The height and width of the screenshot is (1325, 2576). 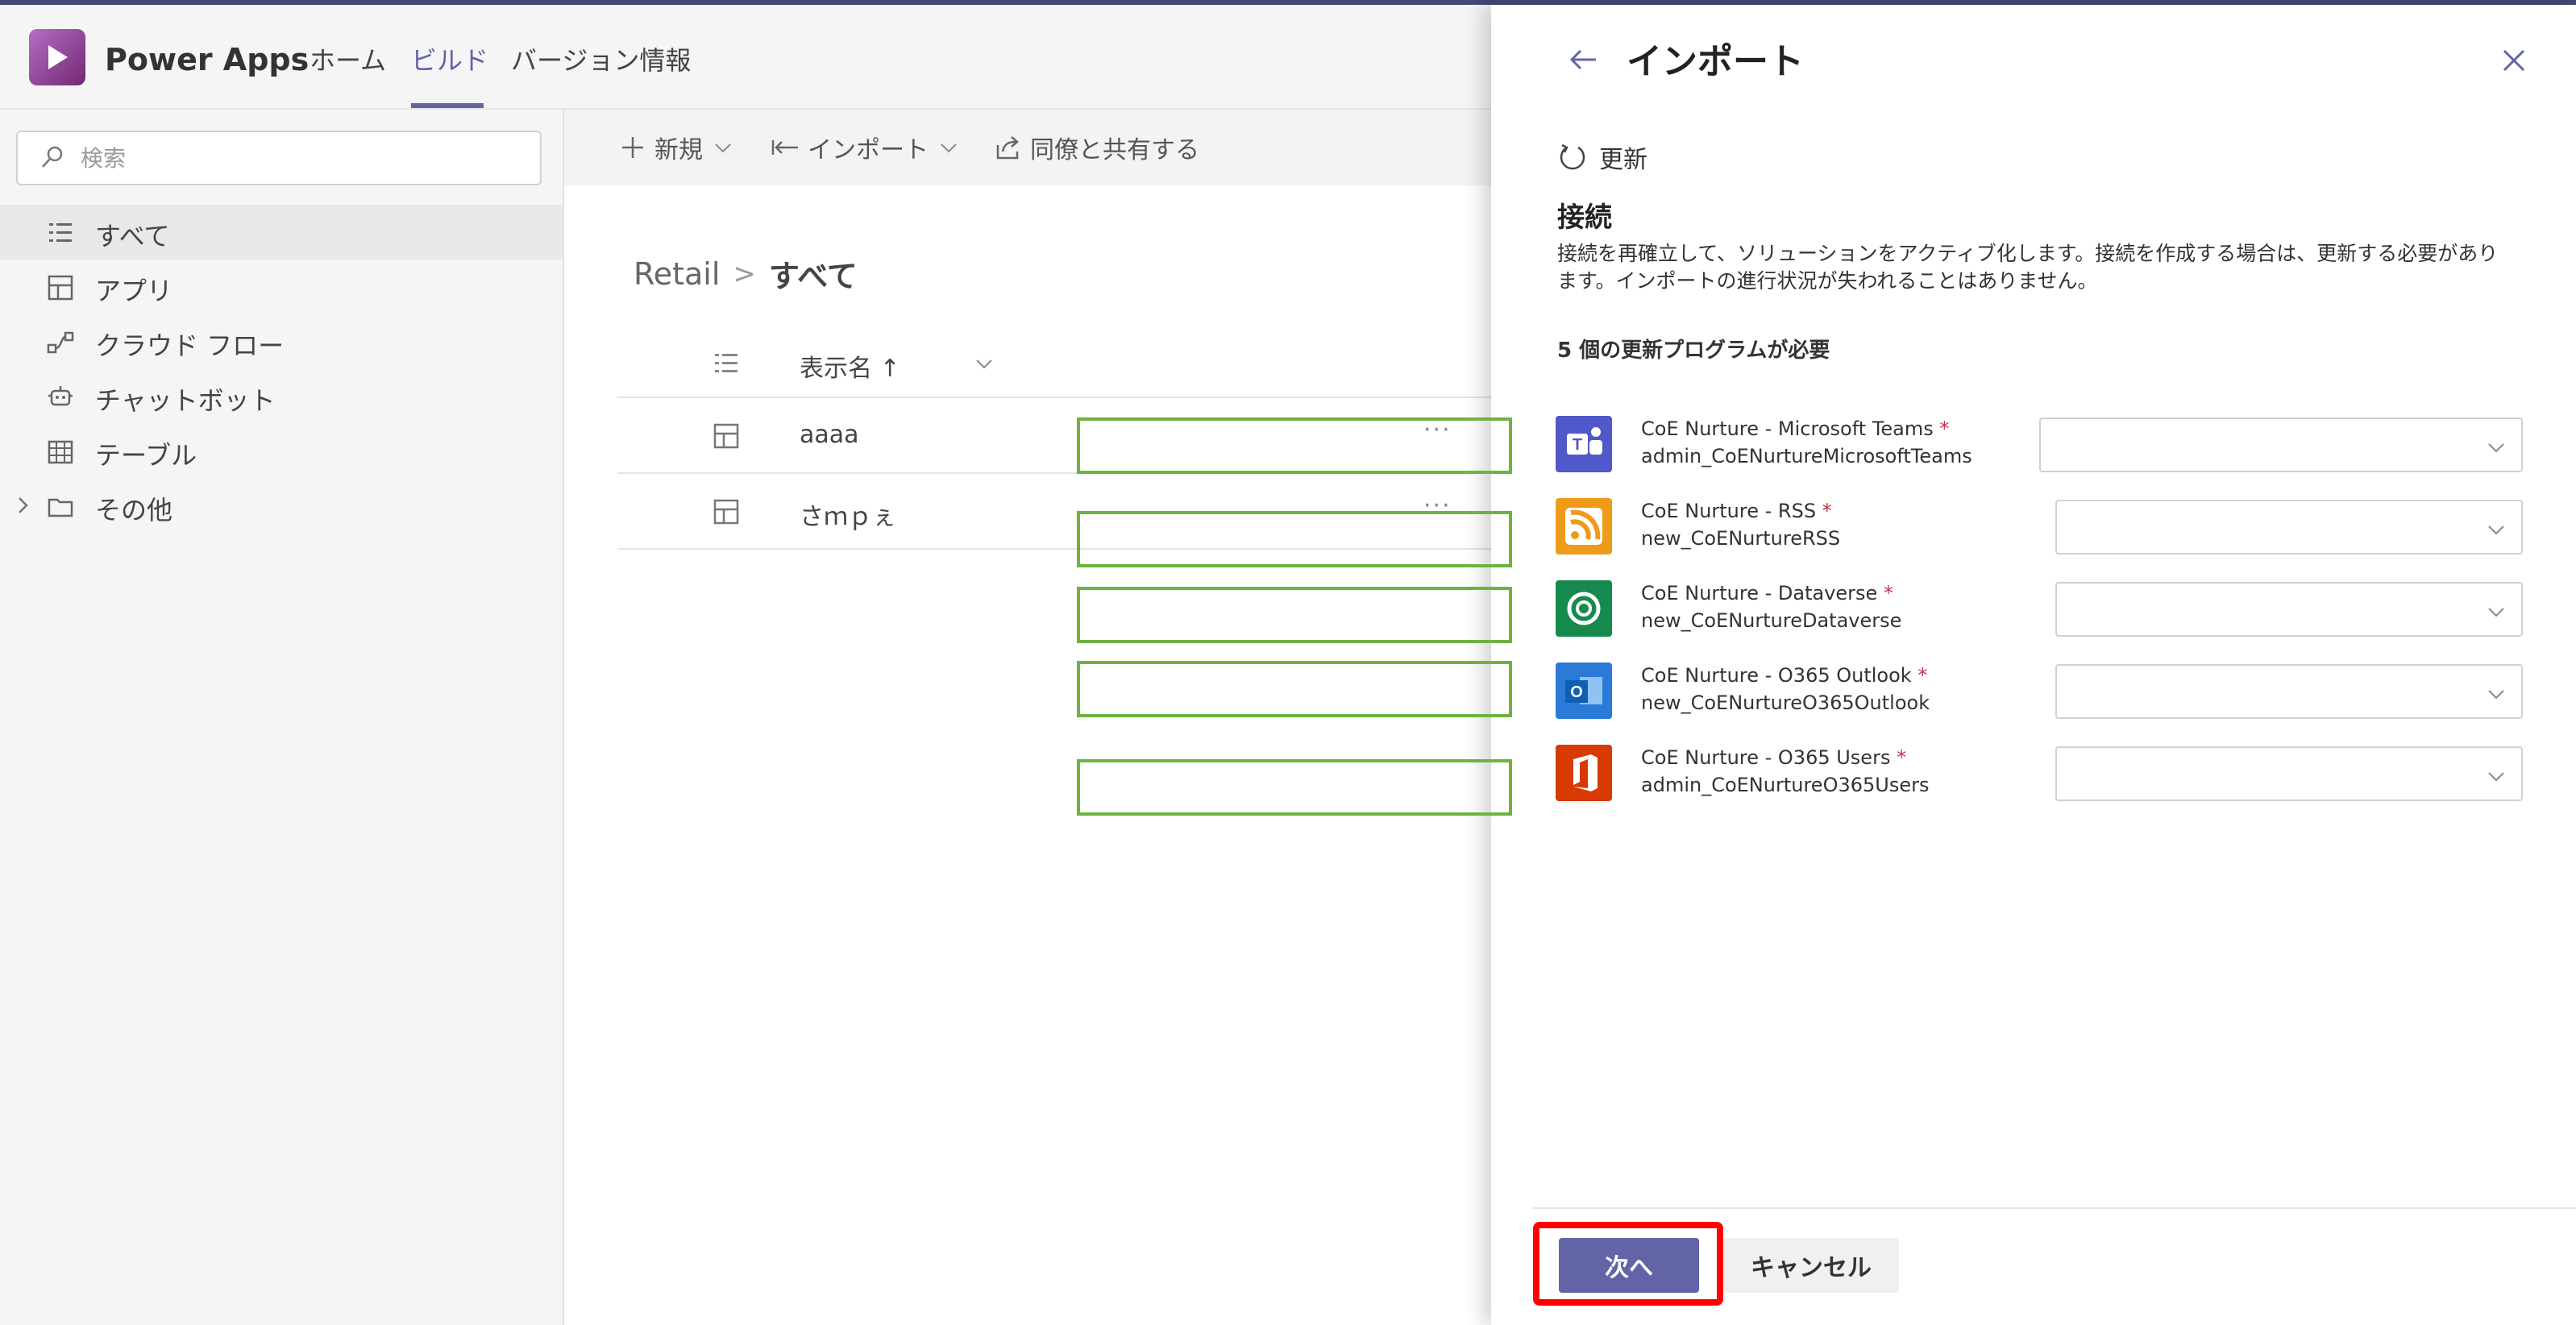 What do you see at coordinates (813, 276) in the screenshot?
I see `breadcrumb-current: すべて` at bounding box center [813, 276].